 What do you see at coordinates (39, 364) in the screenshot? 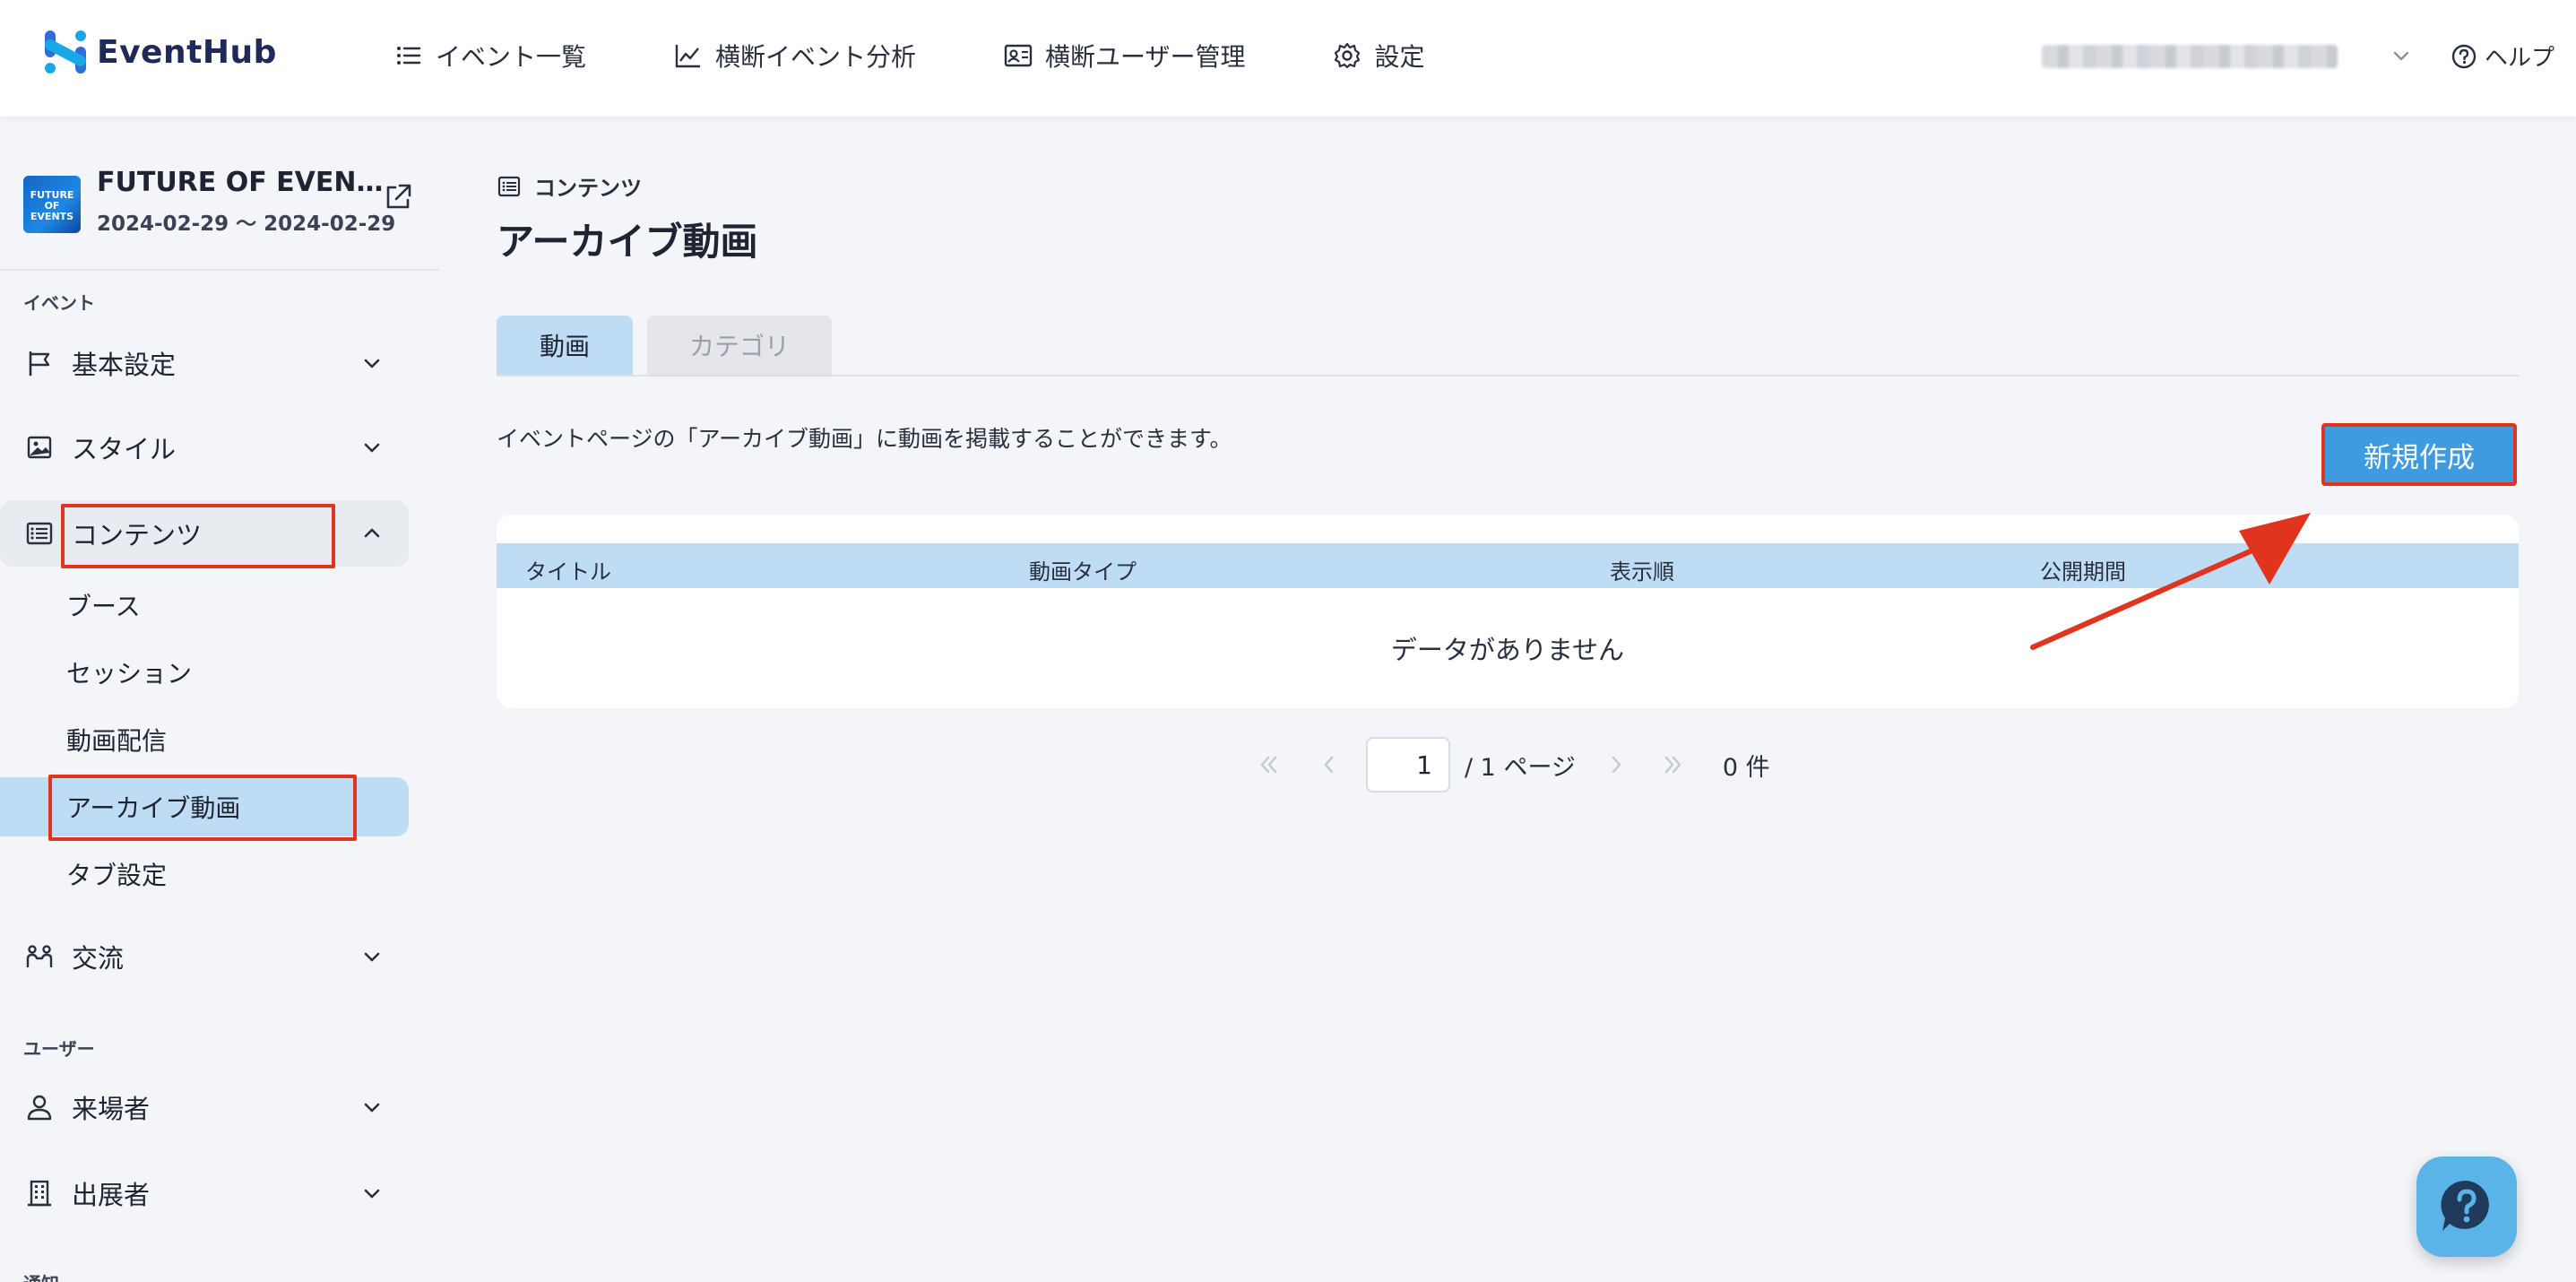
I see `flag-icon` at bounding box center [39, 364].